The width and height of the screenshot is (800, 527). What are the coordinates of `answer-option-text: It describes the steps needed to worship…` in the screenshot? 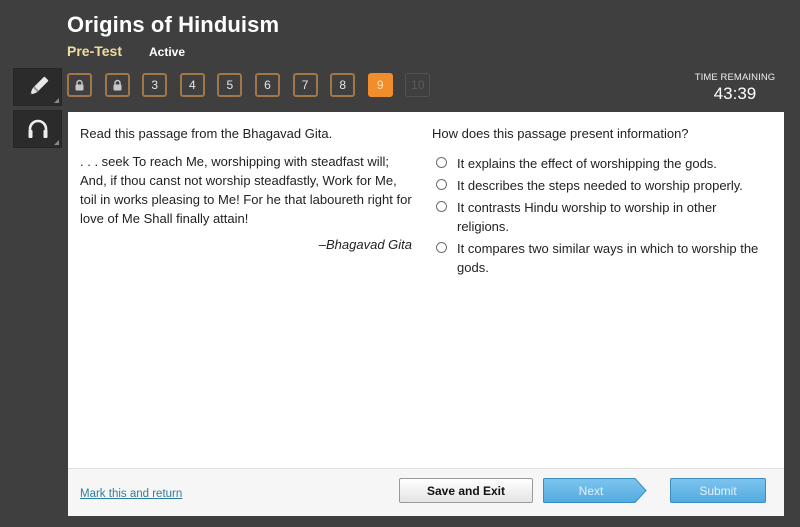 It's located at (600, 185).